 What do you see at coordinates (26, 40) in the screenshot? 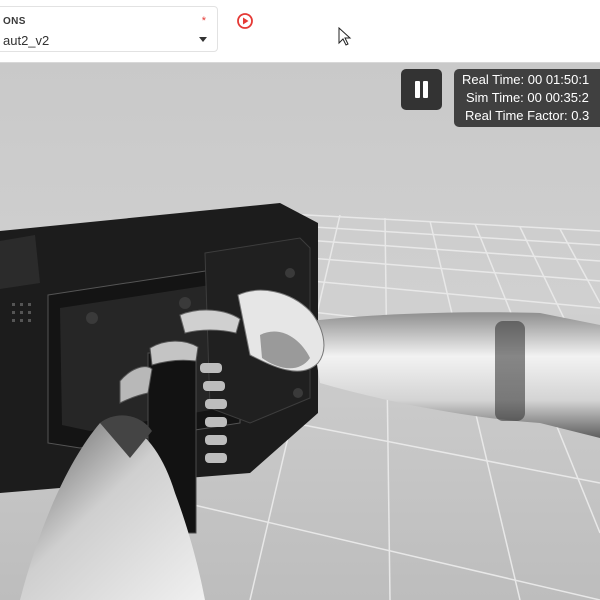
I see `selector-value: aut2_v2` at bounding box center [26, 40].